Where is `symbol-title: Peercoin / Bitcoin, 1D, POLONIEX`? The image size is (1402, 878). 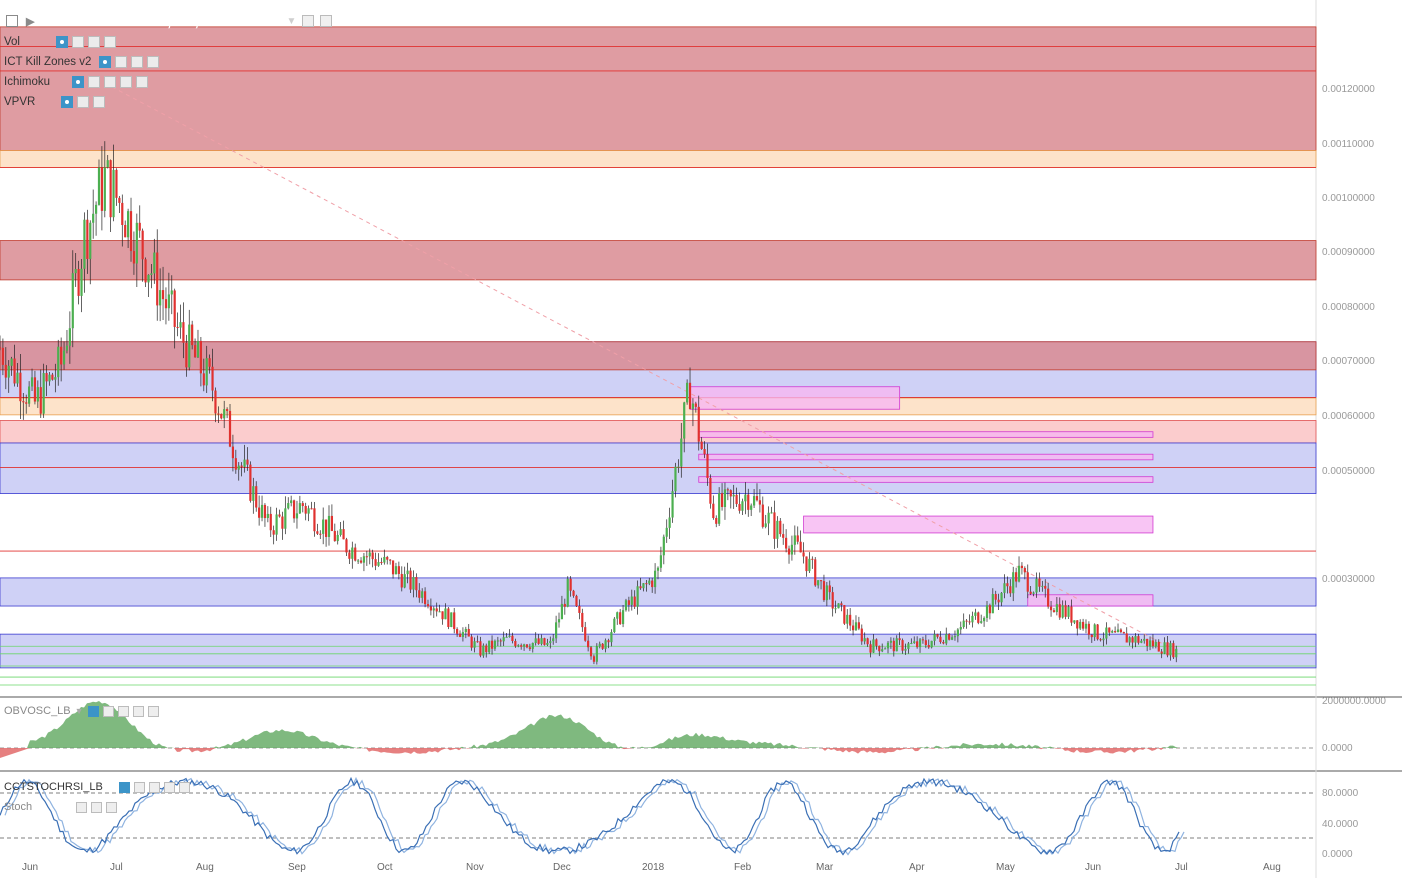
symbol-title: Peercoin / Bitcoin, 1D, POLONIEX is located at coordinates (160, 21).